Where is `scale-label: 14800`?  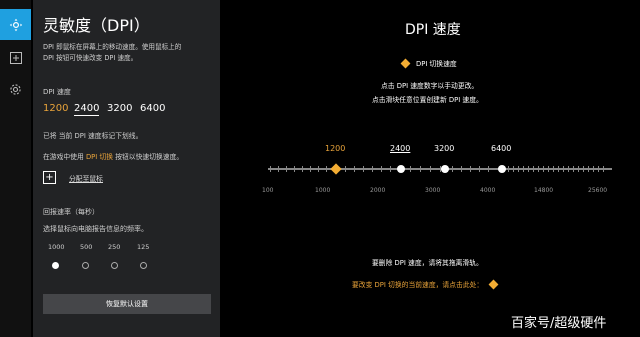 scale-label: 14800 is located at coordinates (544, 190).